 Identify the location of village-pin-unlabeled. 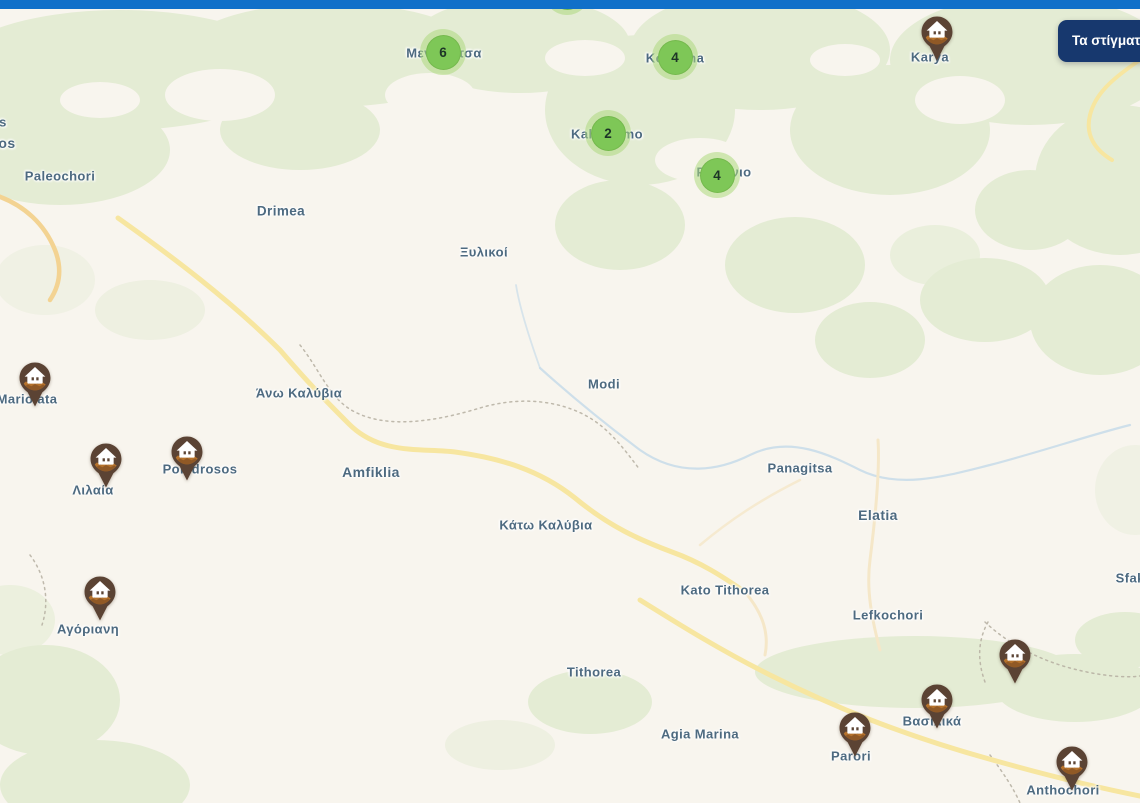
(1015, 661).